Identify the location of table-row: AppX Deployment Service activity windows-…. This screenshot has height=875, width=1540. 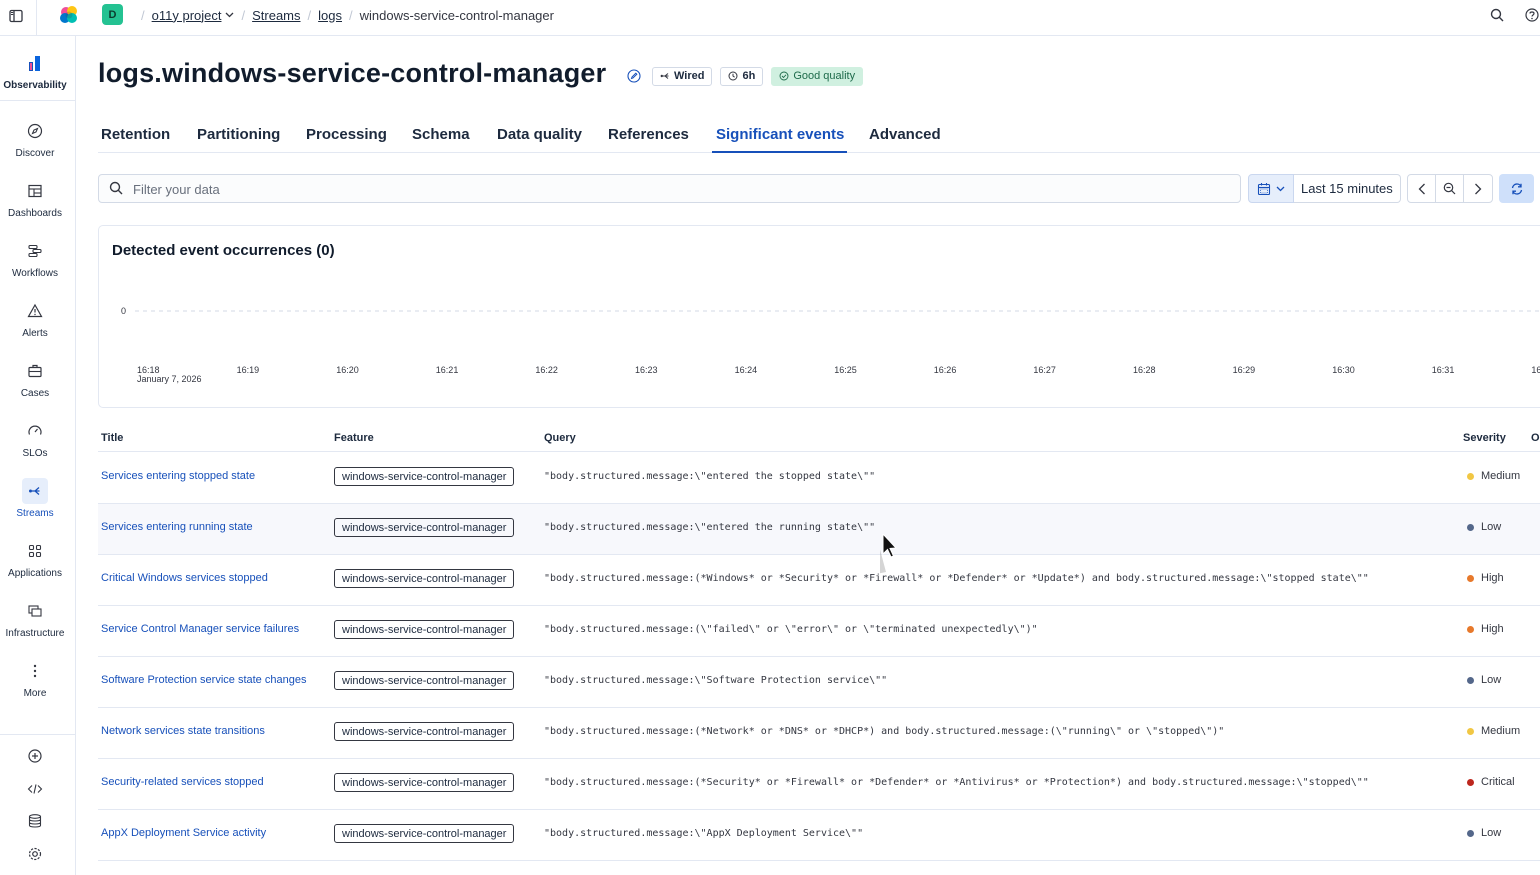
(819, 835).